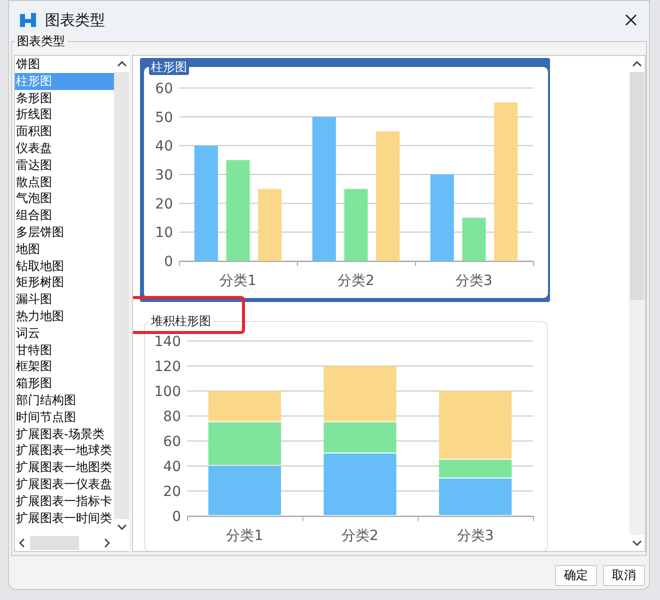 The height and width of the screenshot is (600, 660). I want to click on list-item: 仪表盘, so click(64, 148).